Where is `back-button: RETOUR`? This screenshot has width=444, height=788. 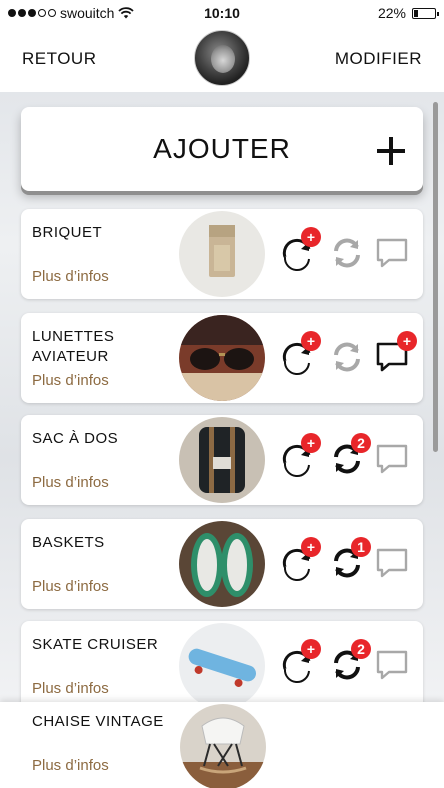
back-button: RETOUR is located at coordinates (59, 59).